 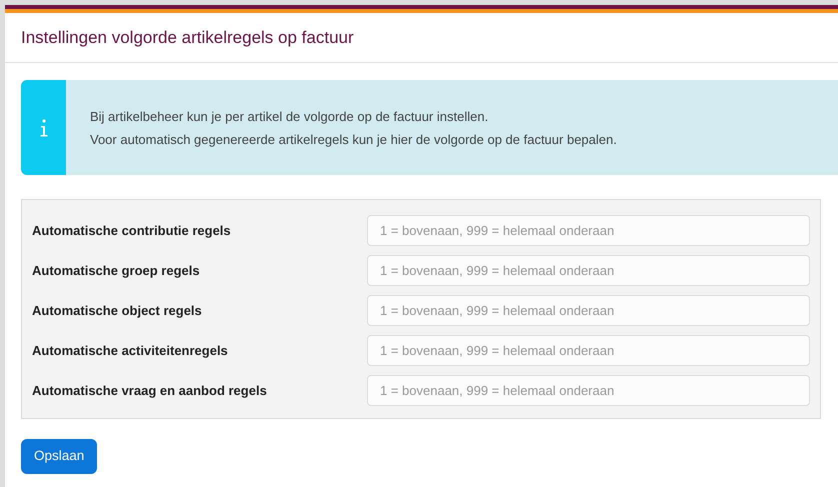 I want to click on info-text: Voor automatisch gegenereerde artikelregels kun je hier de volgorde op de factuur bepalen., so click(x=353, y=140).